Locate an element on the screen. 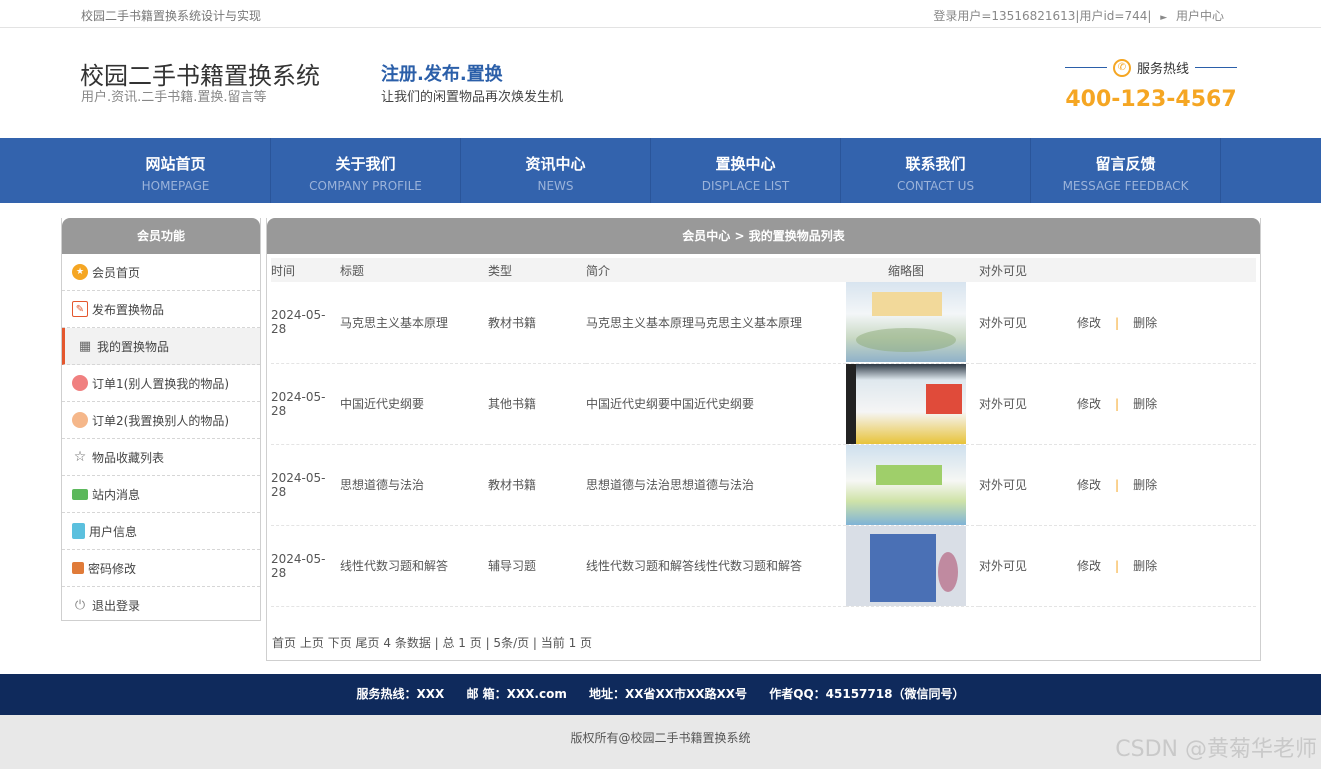 This screenshot has height=769, width=1321. nav-label-en: CONTACT US is located at coordinates (935, 186).